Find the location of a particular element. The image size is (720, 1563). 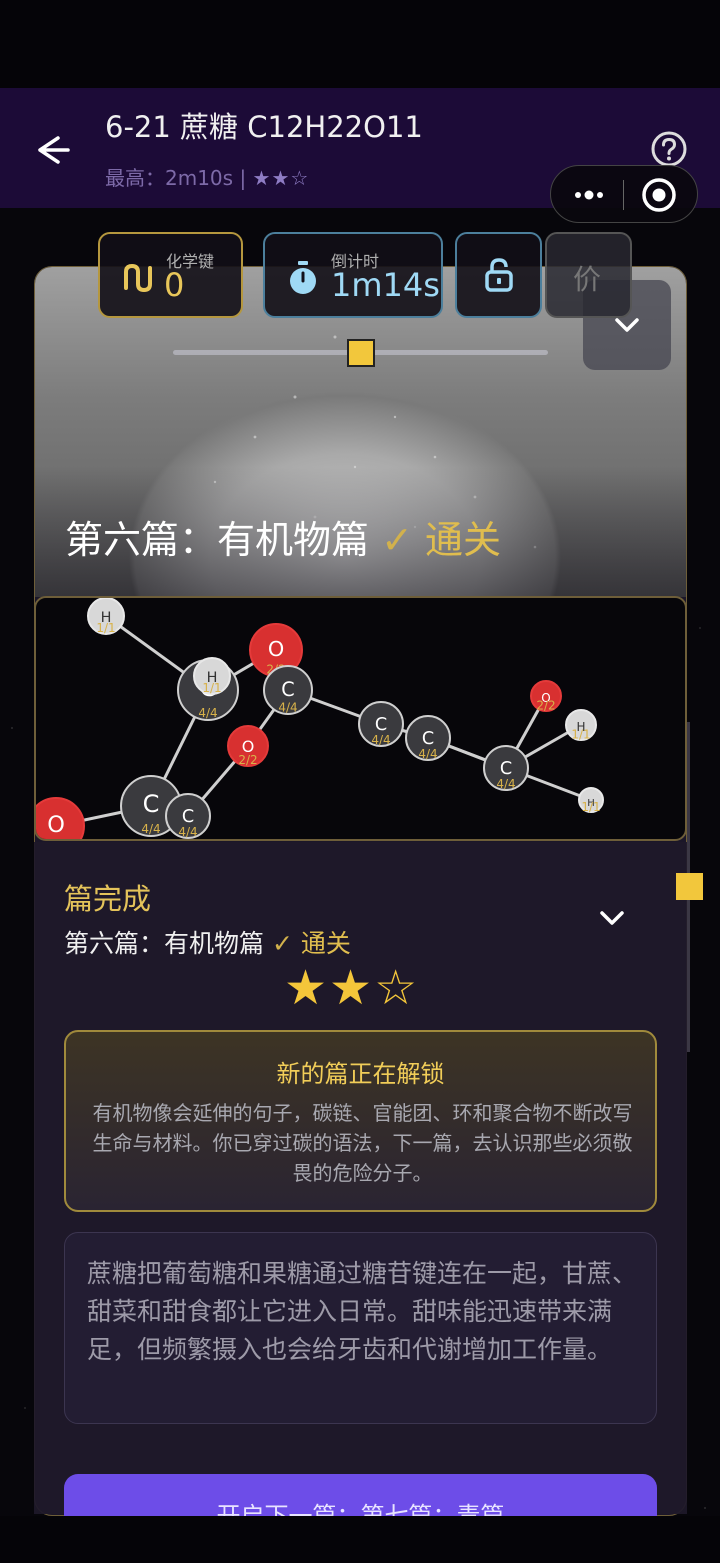

scrollbar-thumb is located at coordinates (689, 886).